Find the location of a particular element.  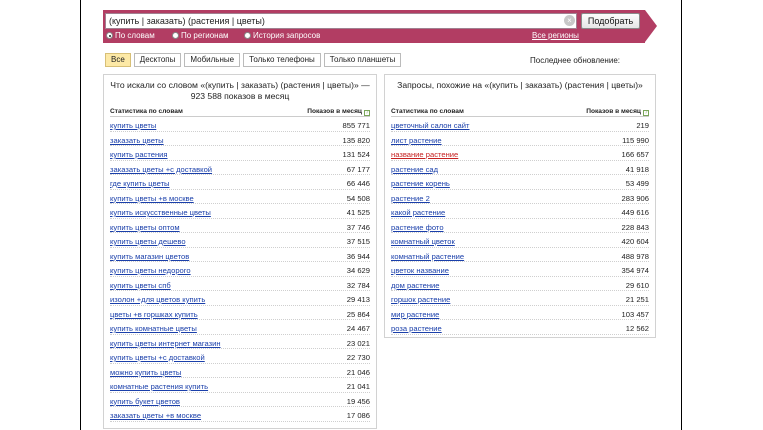

keyword-link: лист растение is located at coordinates (416, 140).